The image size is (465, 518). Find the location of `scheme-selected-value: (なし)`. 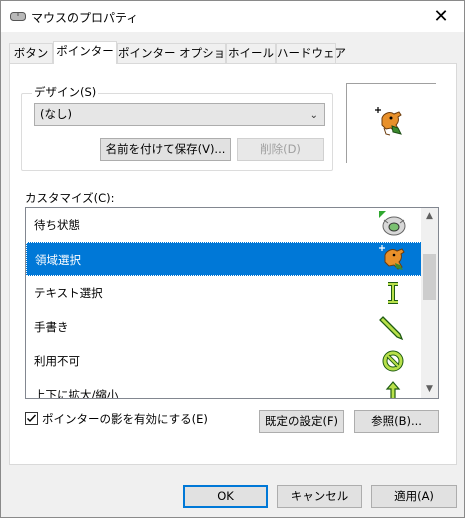

scheme-selected-value: (なし) is located at coordinates (56, 114).